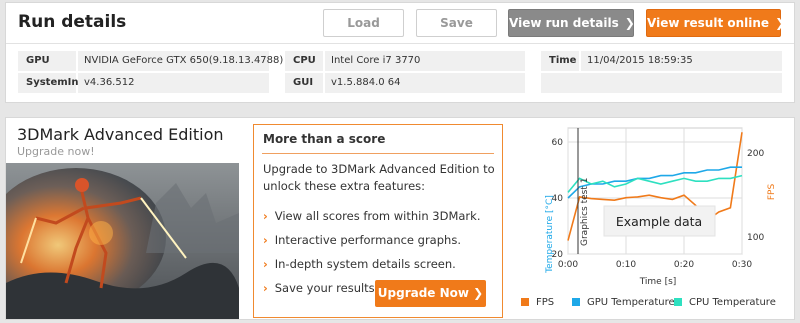  Describe the element at coordinates (568, 265) in the screenshot. I see `x-tick-label: 0:00` at that location.